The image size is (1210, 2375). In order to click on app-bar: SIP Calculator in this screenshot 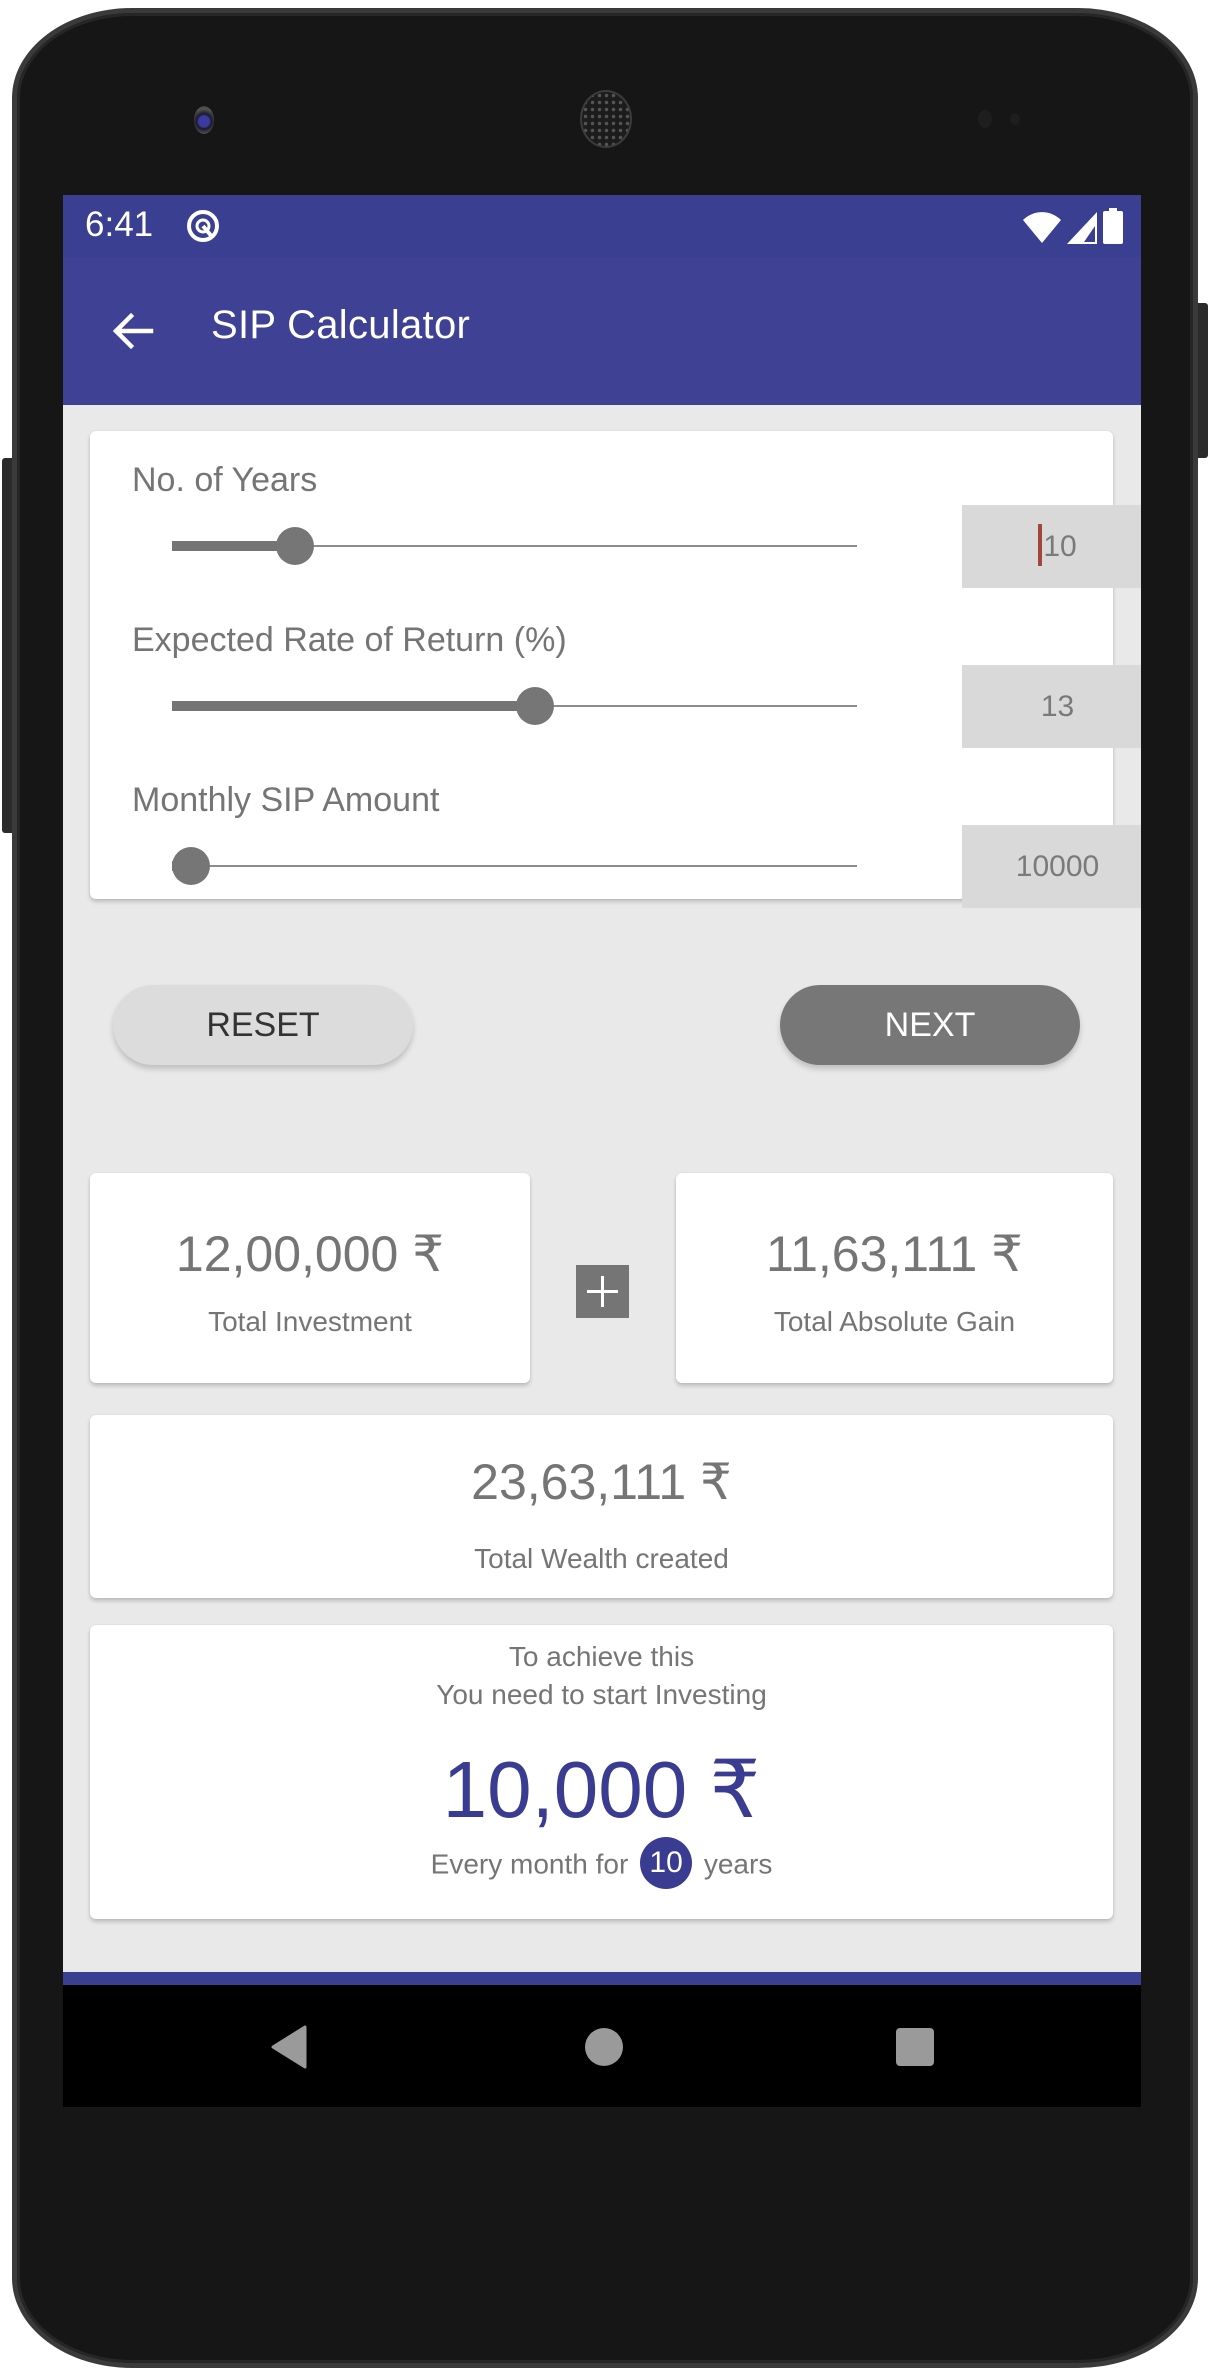, I will do `click(602, 331)`.